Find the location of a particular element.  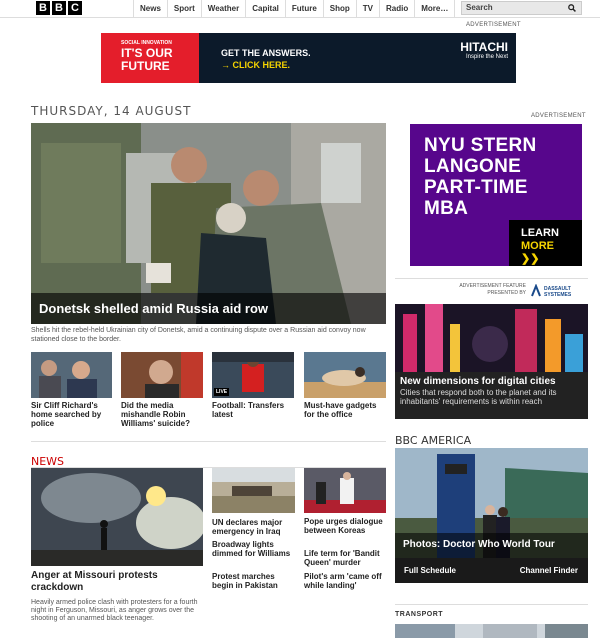

banner-cta-line2: → CLICK HERE. is located at coordinates (255, 65).